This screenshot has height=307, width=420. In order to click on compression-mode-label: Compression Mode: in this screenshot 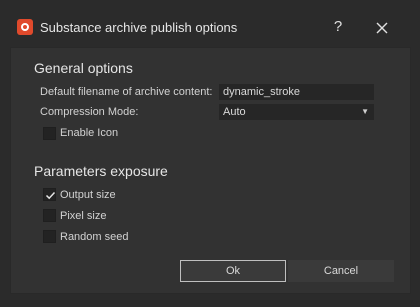, I will do `click(89, 112)`.